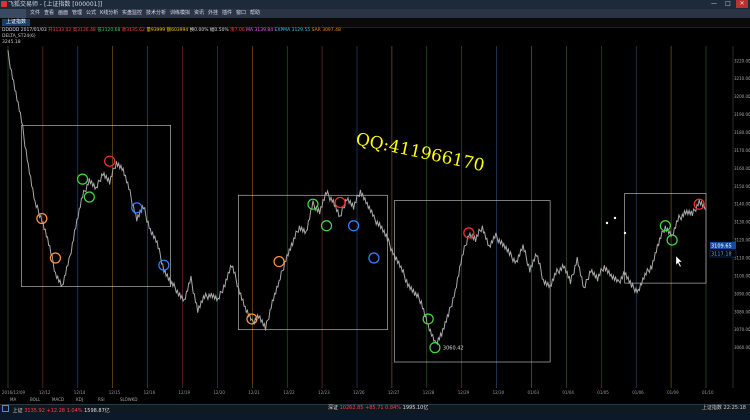  I want to click on menu-plugin-ext: 外挂, so click(213, 13).